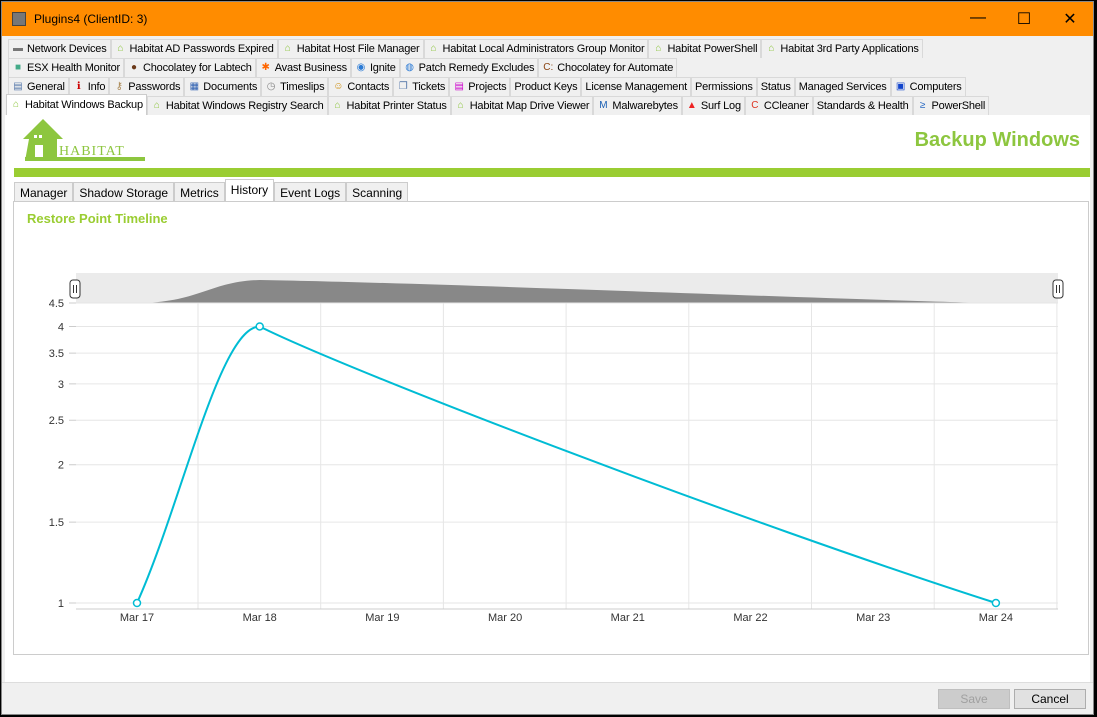  What do you see at coordinates (19, 19) in the screenshot?
I see `app-icon` at bounding box center [19, 19].